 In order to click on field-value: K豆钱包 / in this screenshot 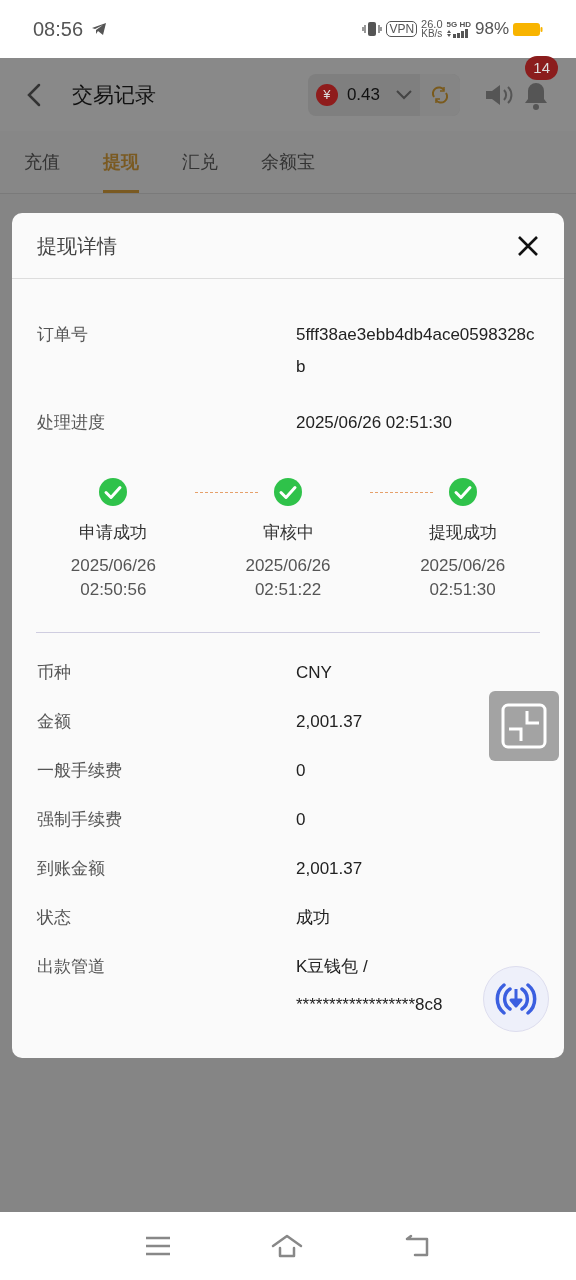, I will do `click(332, 966)`.